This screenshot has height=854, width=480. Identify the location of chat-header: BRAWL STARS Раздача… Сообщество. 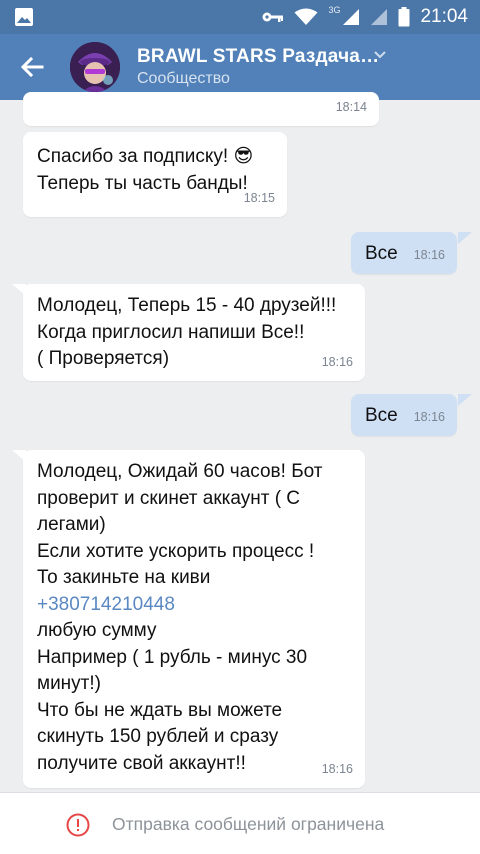
(240, 67).